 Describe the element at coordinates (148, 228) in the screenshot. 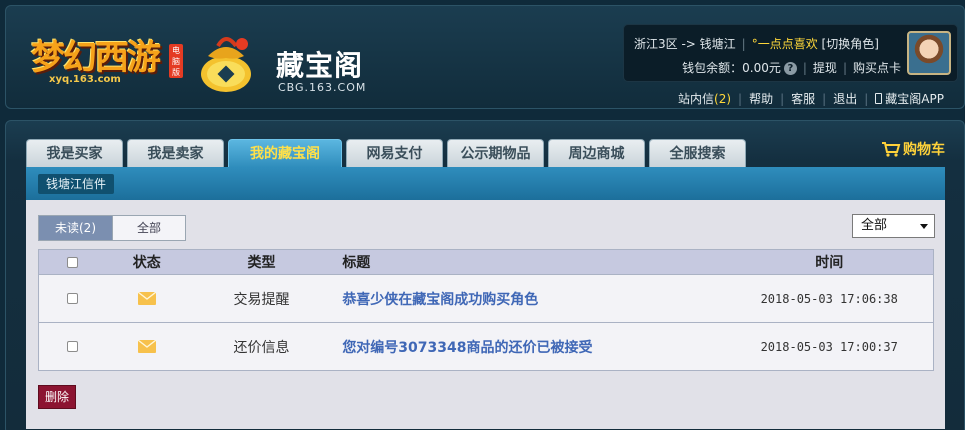

I see `filter-all-button: 全部` at that location.